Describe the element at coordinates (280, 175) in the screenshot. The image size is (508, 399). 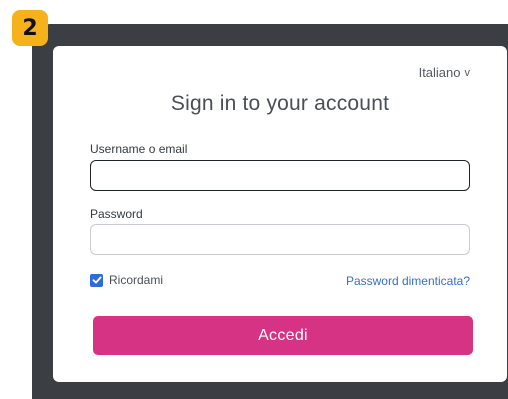
I see `username-field` at that location.